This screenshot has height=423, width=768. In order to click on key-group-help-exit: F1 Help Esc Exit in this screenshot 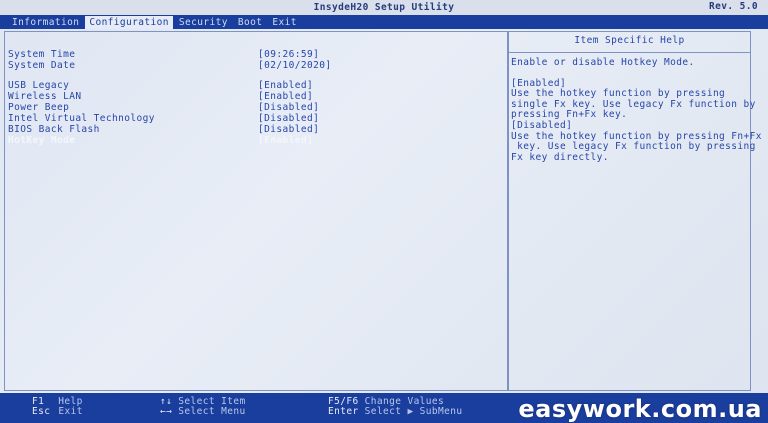, I will do `click(57, 407)`.